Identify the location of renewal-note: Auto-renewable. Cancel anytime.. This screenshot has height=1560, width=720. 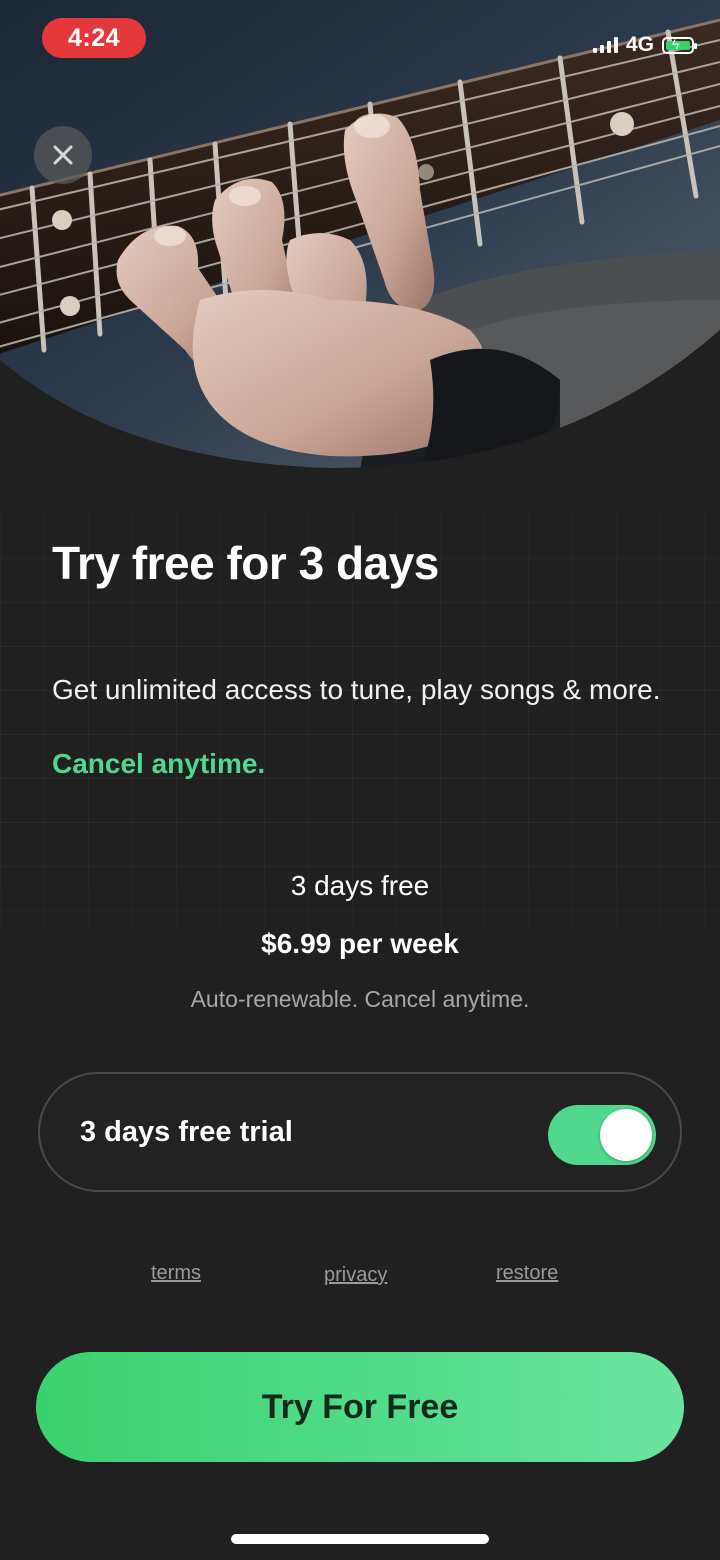
(360, 999).